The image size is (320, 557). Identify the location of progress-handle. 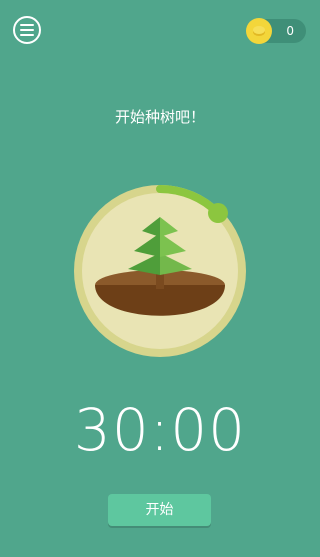
(217, 213).